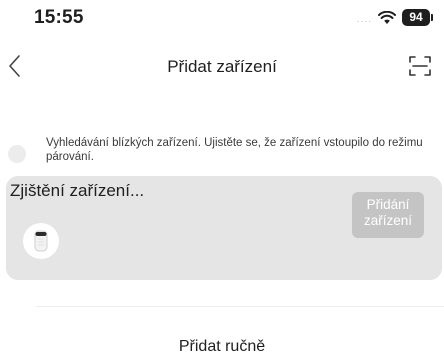 Image resolution: width=444 pixels, height=356 pixels. I want to click on loading-spinner-icon, so click(17, 154).